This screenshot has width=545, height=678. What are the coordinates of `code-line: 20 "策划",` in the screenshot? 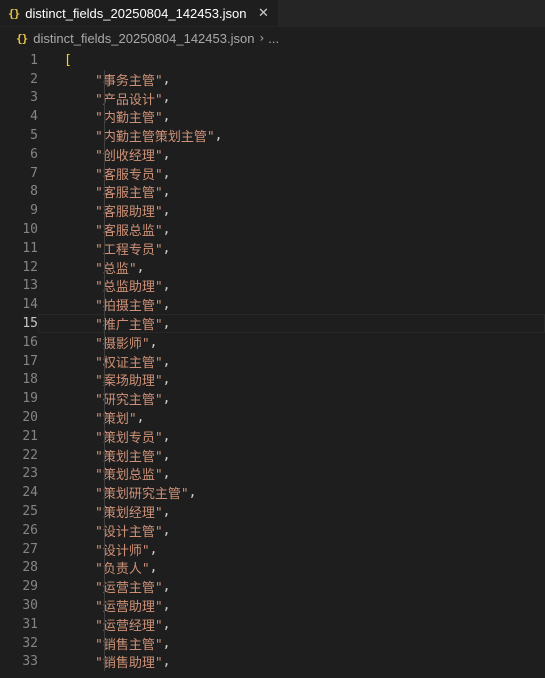 It's located at (272, 417).